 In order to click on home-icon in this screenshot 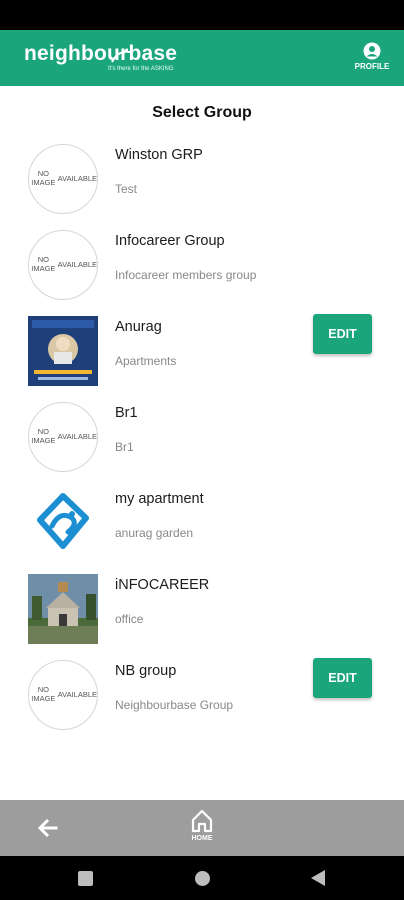, I will do `click(202, 821)`.